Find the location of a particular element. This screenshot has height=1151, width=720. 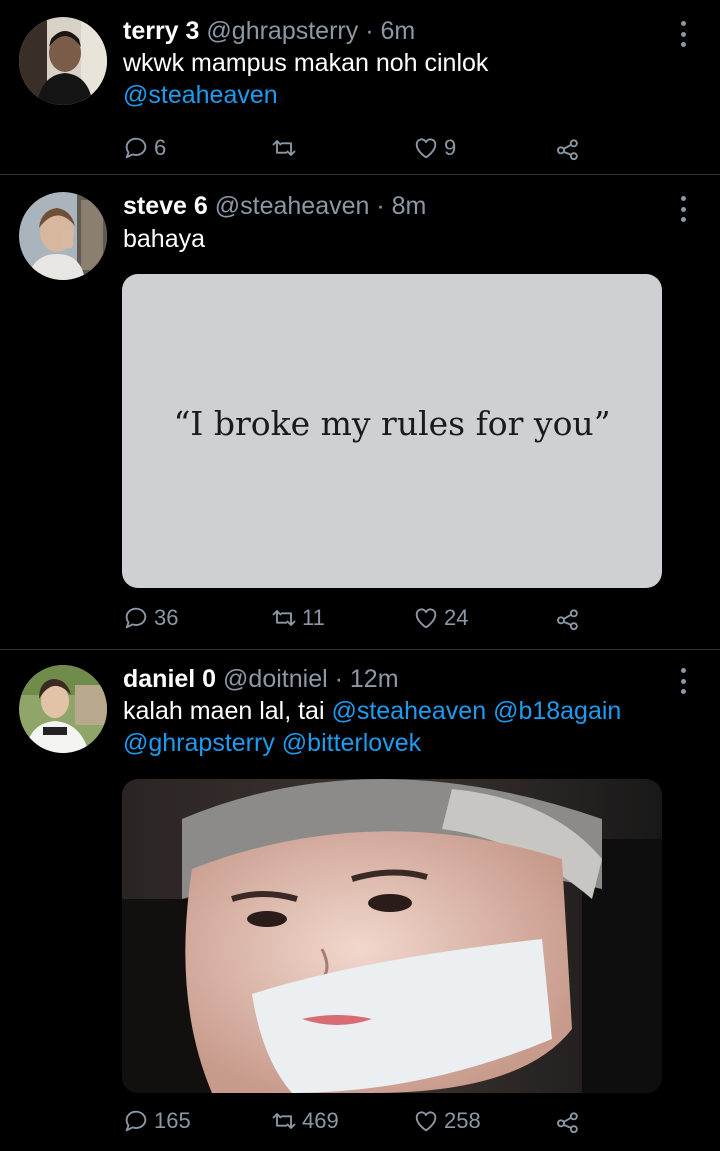

tweet-actions: 6 9 is located at coordinates (362, 148).